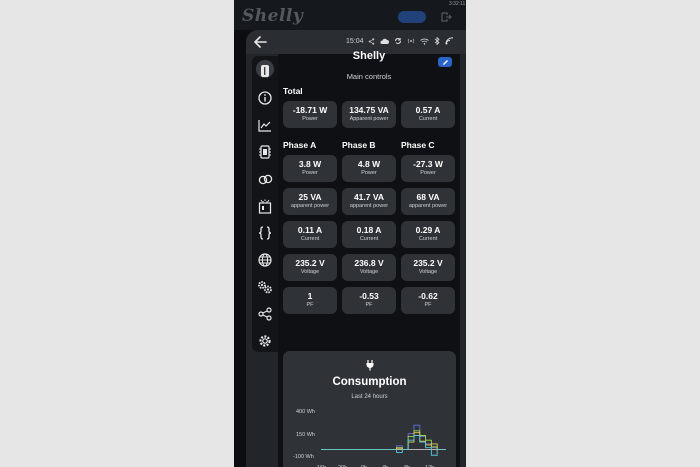  What do you see at coordinates (428, 110) in the screenshot?
I see `total-current-value: 0.57 A` at bounding box center [428, 110].